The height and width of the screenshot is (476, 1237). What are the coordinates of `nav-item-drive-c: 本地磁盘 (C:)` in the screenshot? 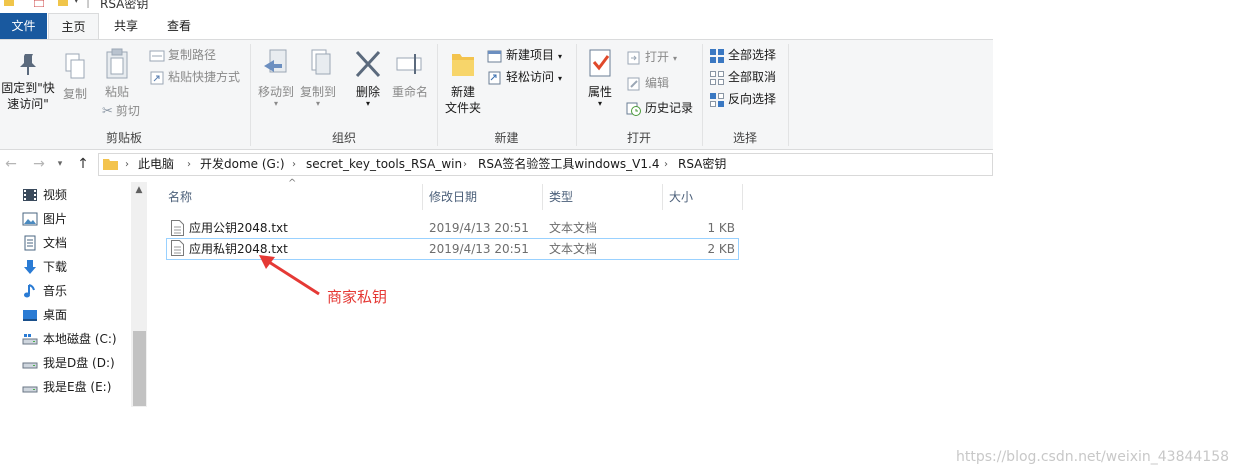 It's located at (69, 339).